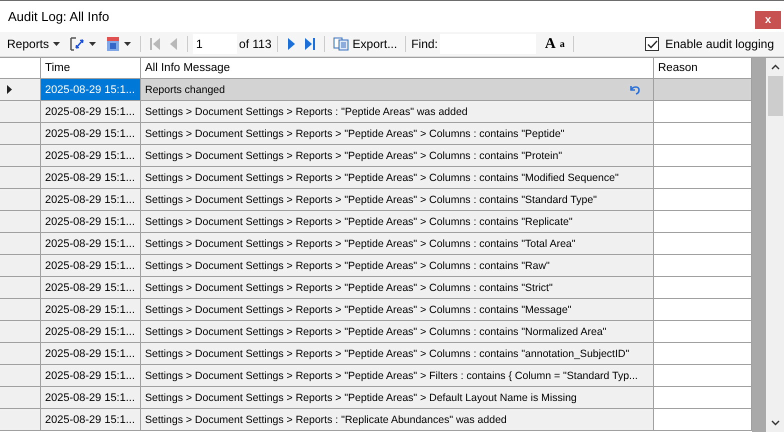 Image resolution: width=784 pixels, height=432 pixels. I want to click on message-text: Settings > Document Settings > Reports : "Replicate Abundances" was added, so click(326, 420).